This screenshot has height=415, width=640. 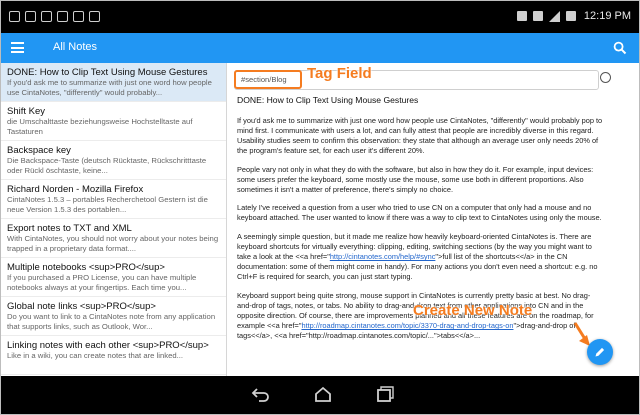 What do you see at coordinates (605, 77) in the screenshot?
I see `done-toggle-icon` at bounding box center [605, 77].